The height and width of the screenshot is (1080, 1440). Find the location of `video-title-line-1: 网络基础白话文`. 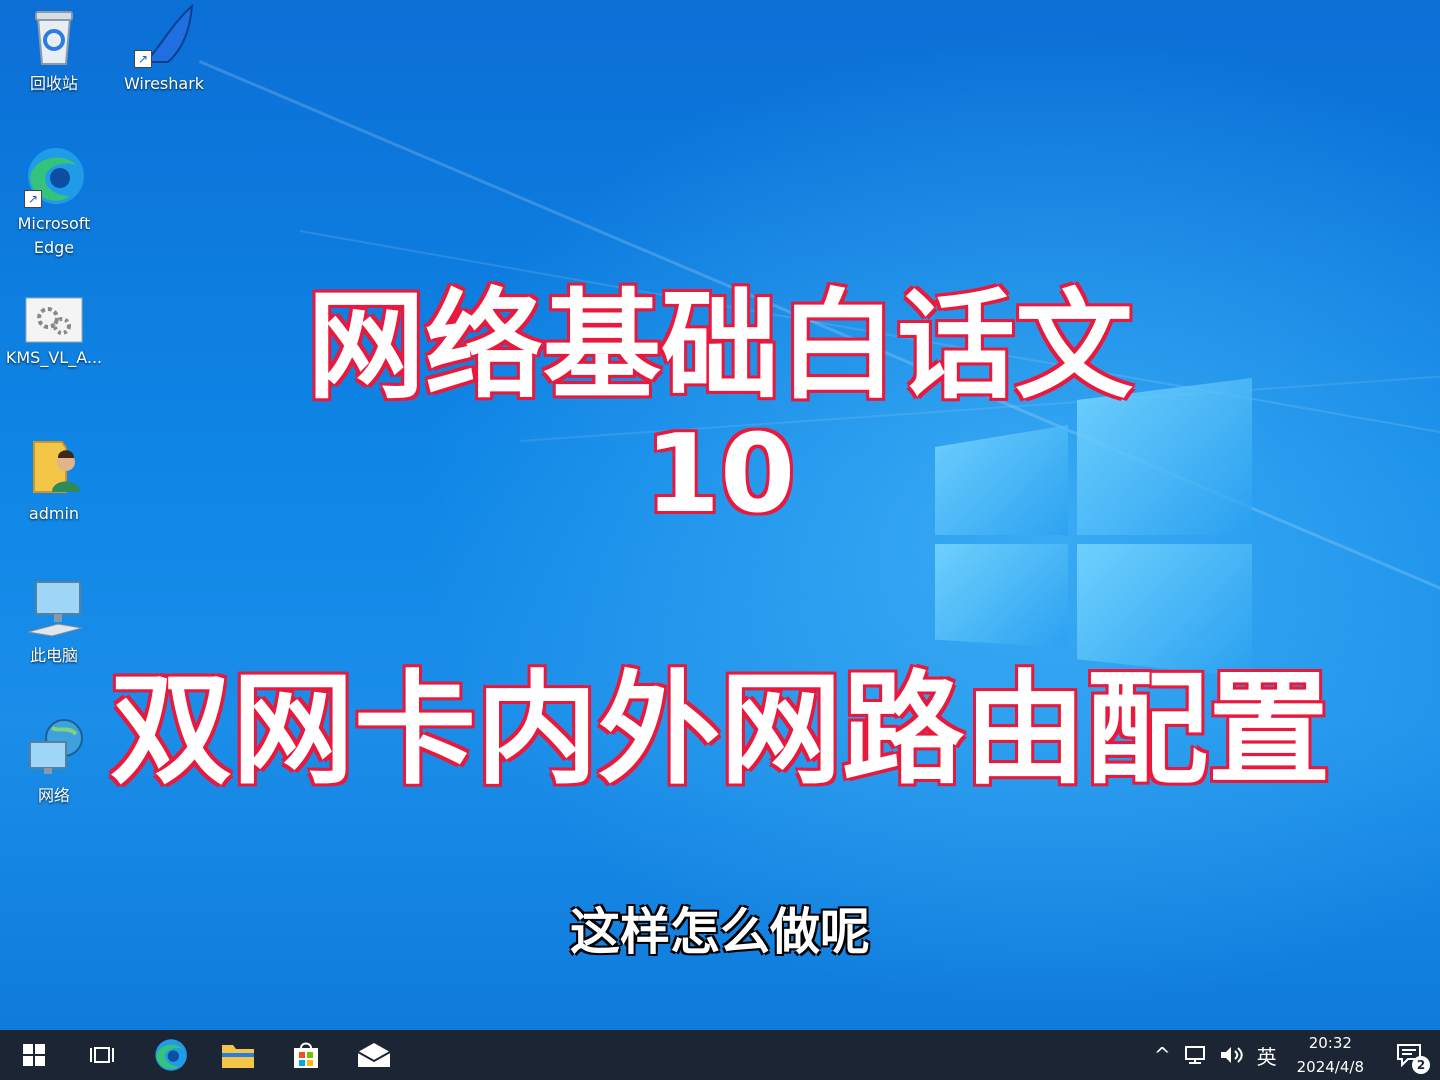

video-title-line-1: 网络基础白话文 is located at coordinates (719, 346).